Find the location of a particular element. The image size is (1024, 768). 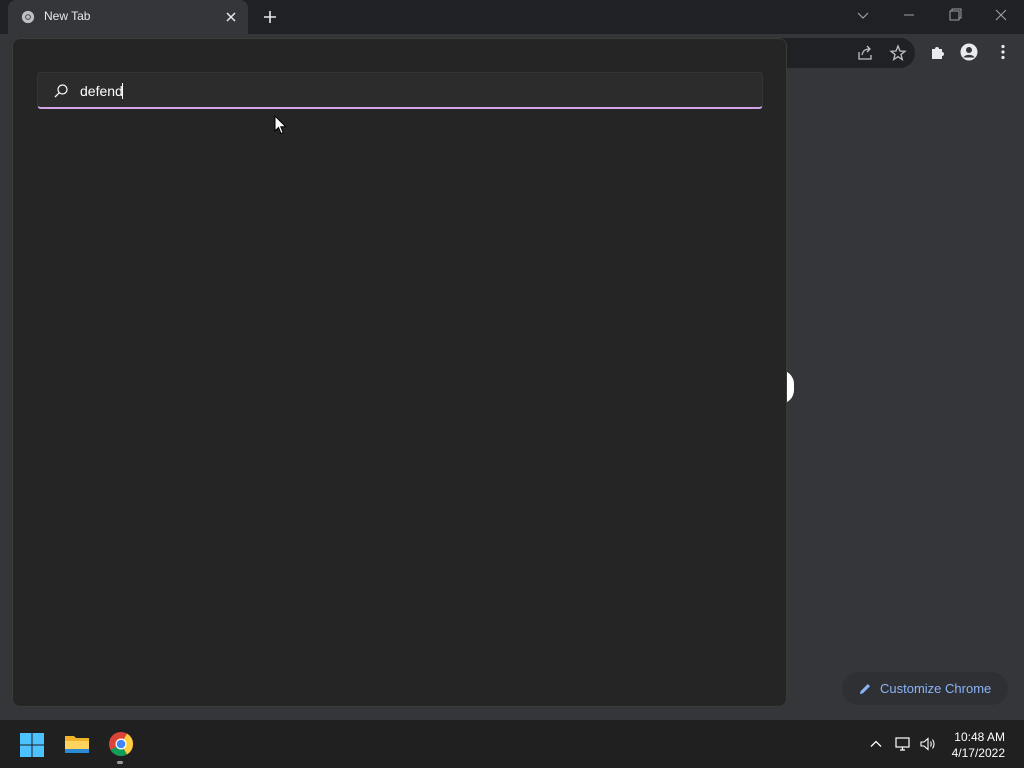

start-icon is located at coordinates (32, 745).